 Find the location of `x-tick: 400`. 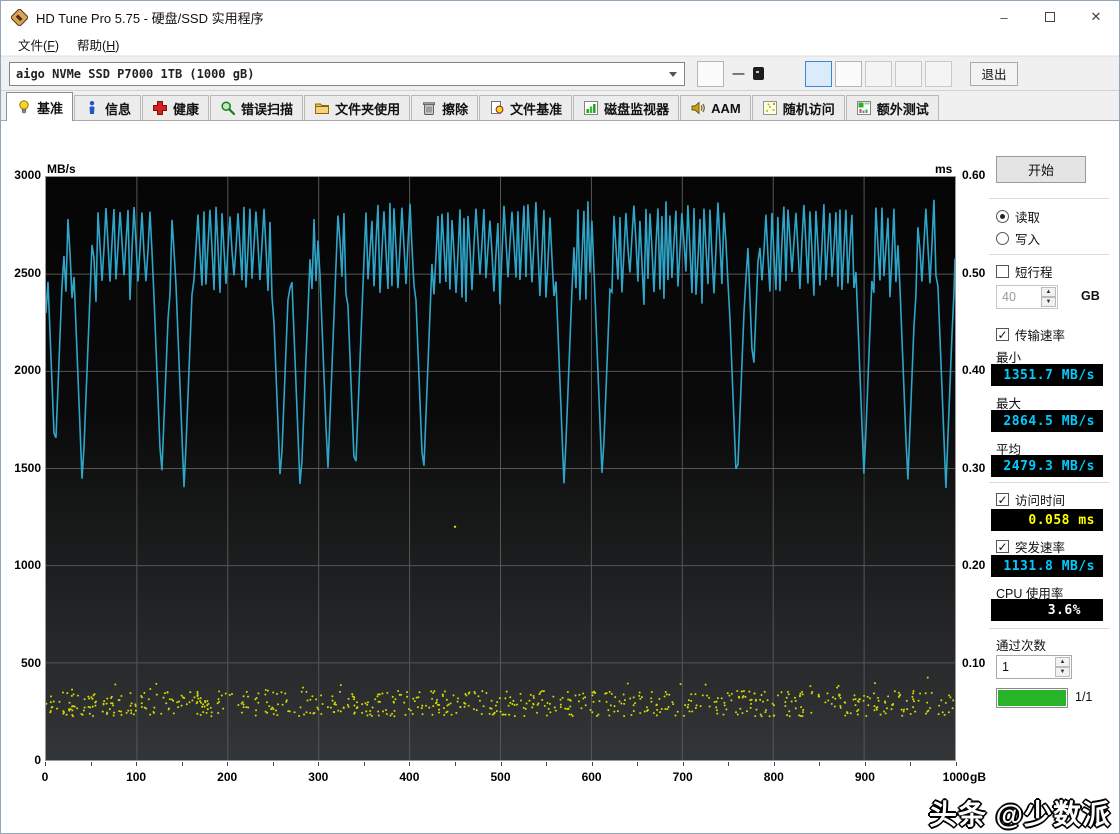

x-tick: 400 is located at coordinates (409, 777).